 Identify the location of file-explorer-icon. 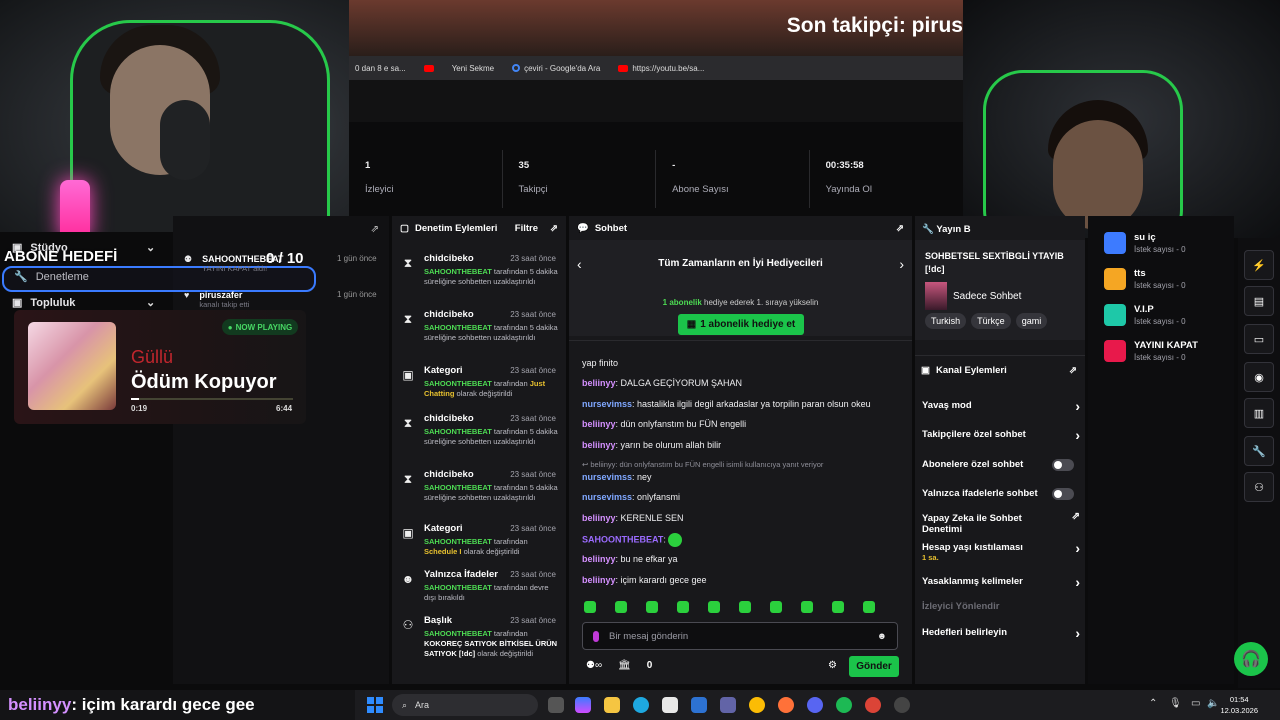
(612, 705).